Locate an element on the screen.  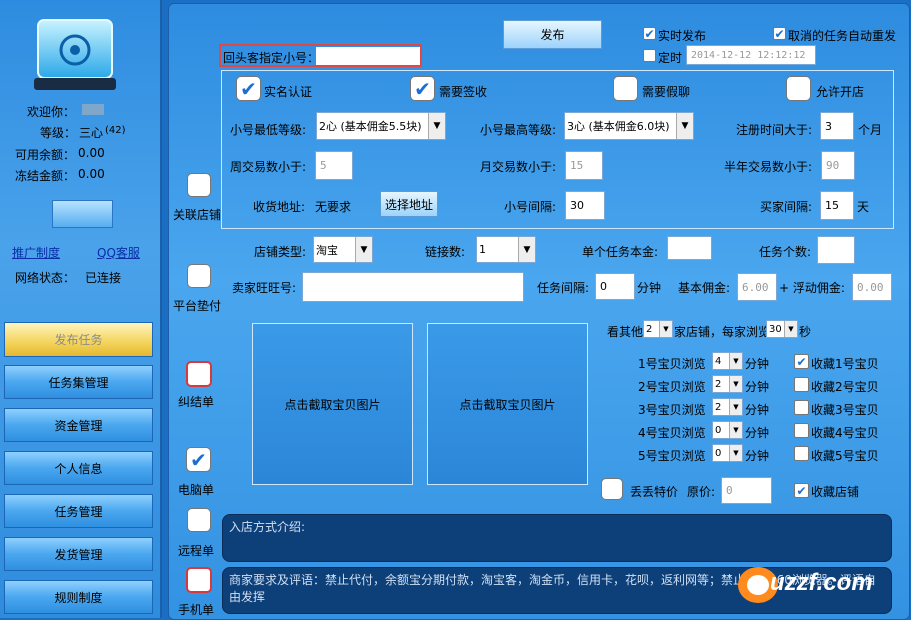
capture-image-1-button: 点击截取宝贝图片 is located at coordinates (332, 404).